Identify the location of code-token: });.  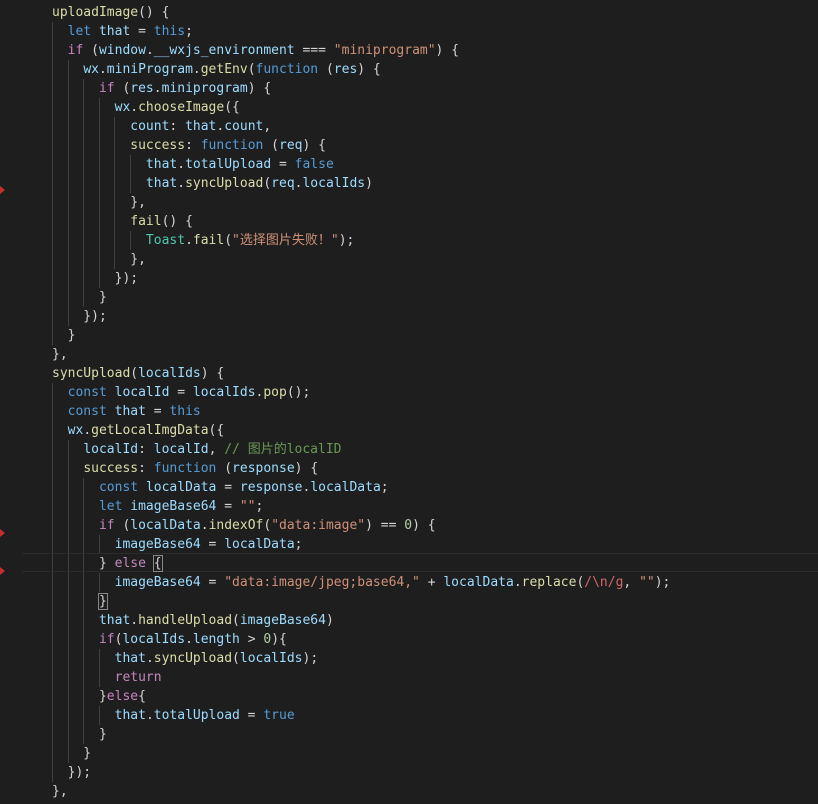
(95, 278).